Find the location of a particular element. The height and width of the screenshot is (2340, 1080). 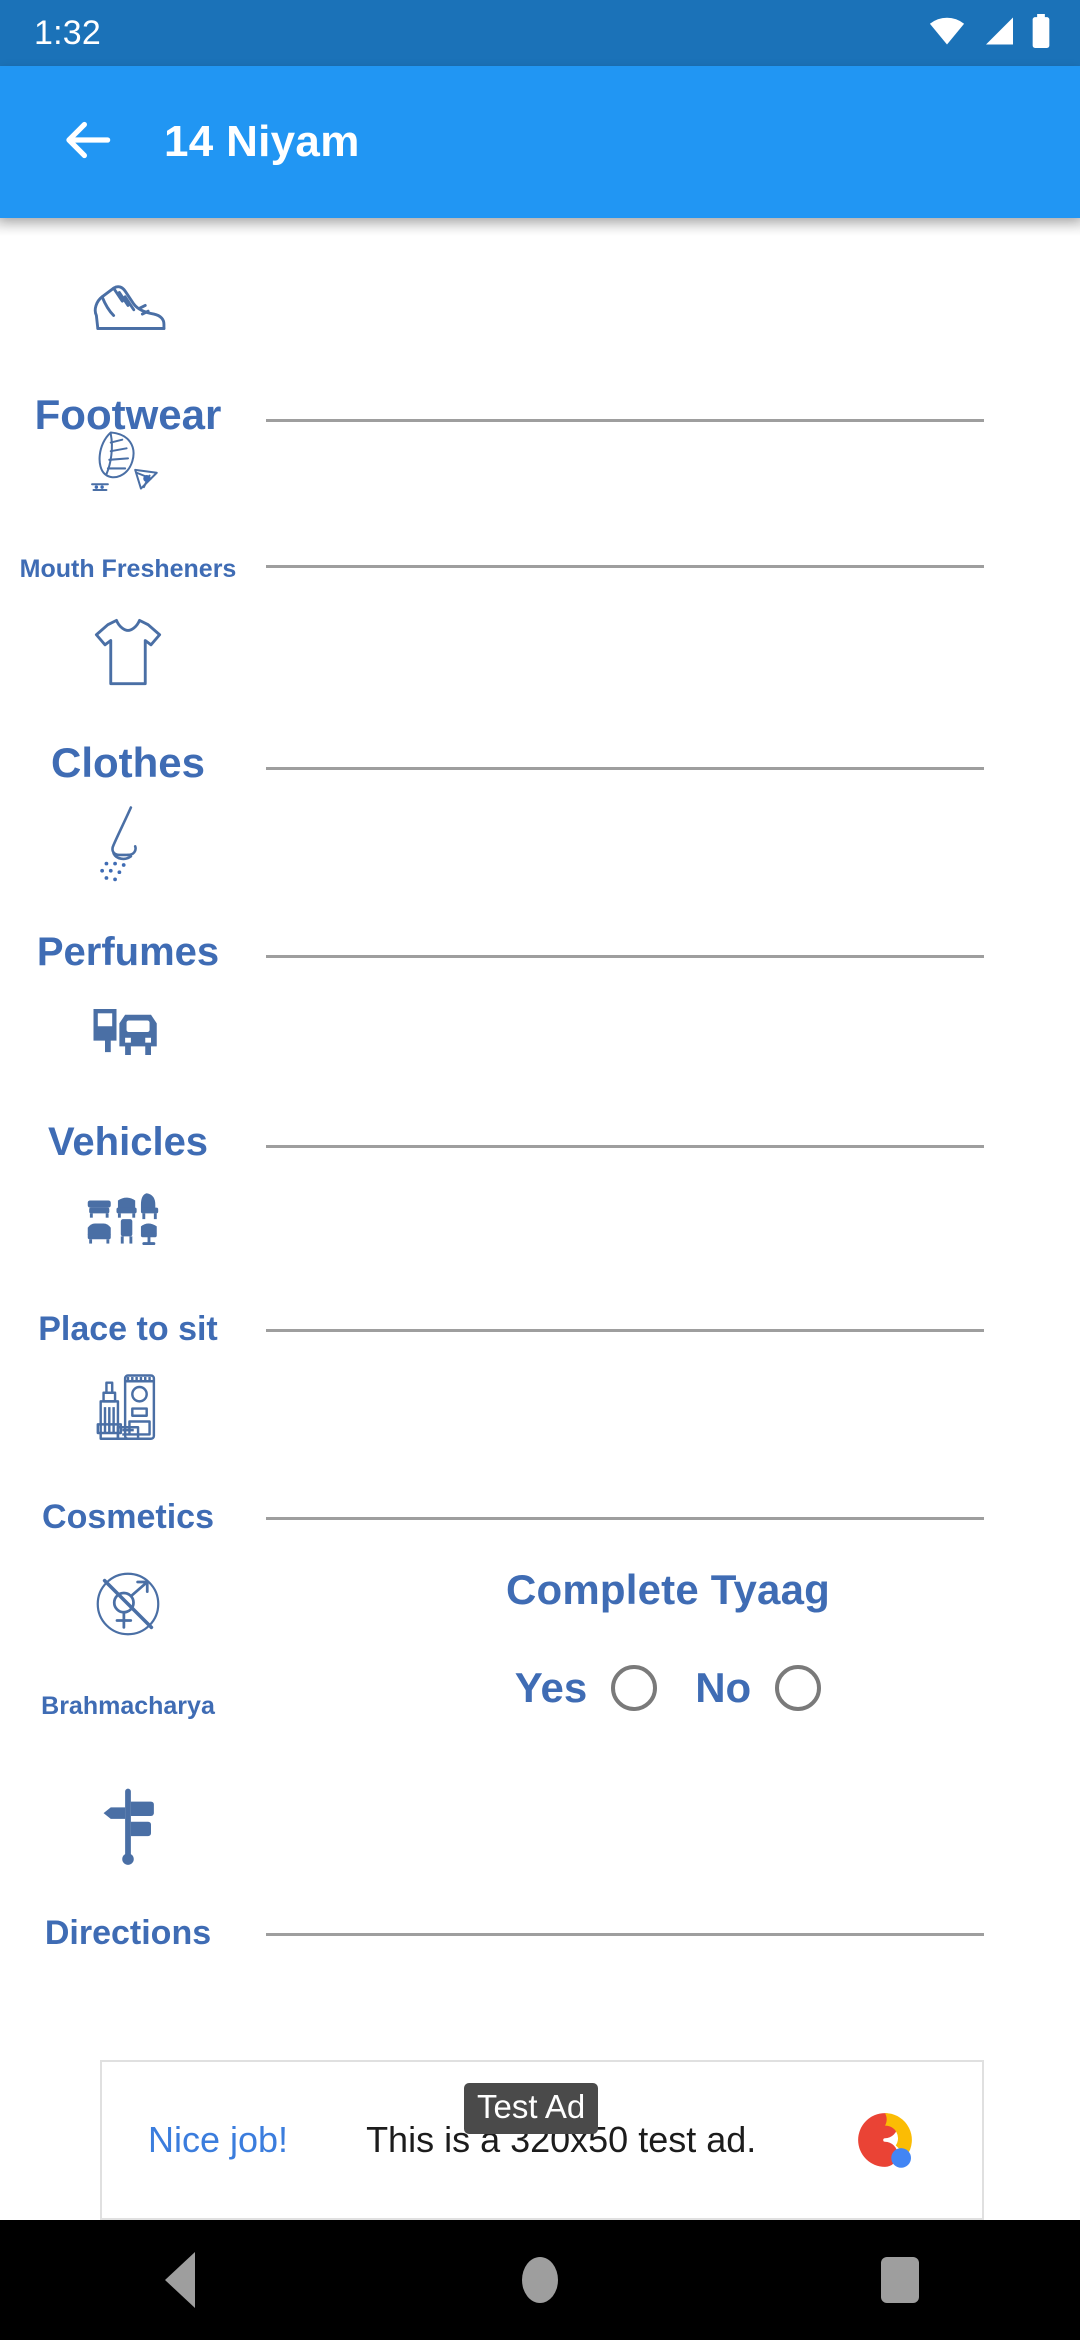

cosmetics-icon is located at coordinates (128, 1410).